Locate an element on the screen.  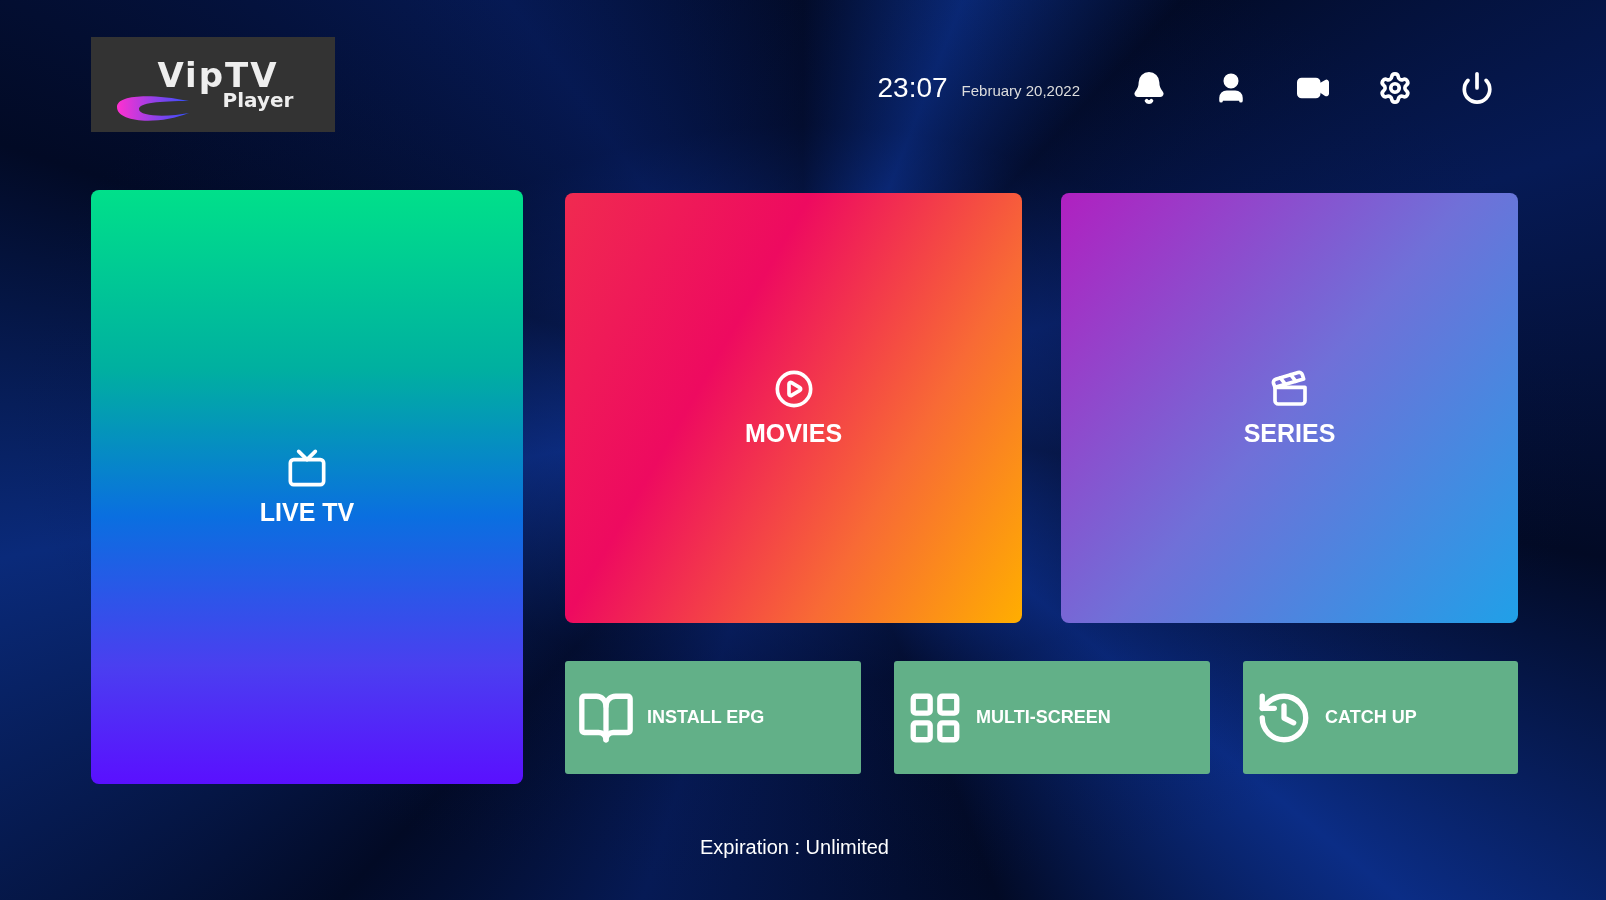
power-icon is located at coordinates (1477, 87).